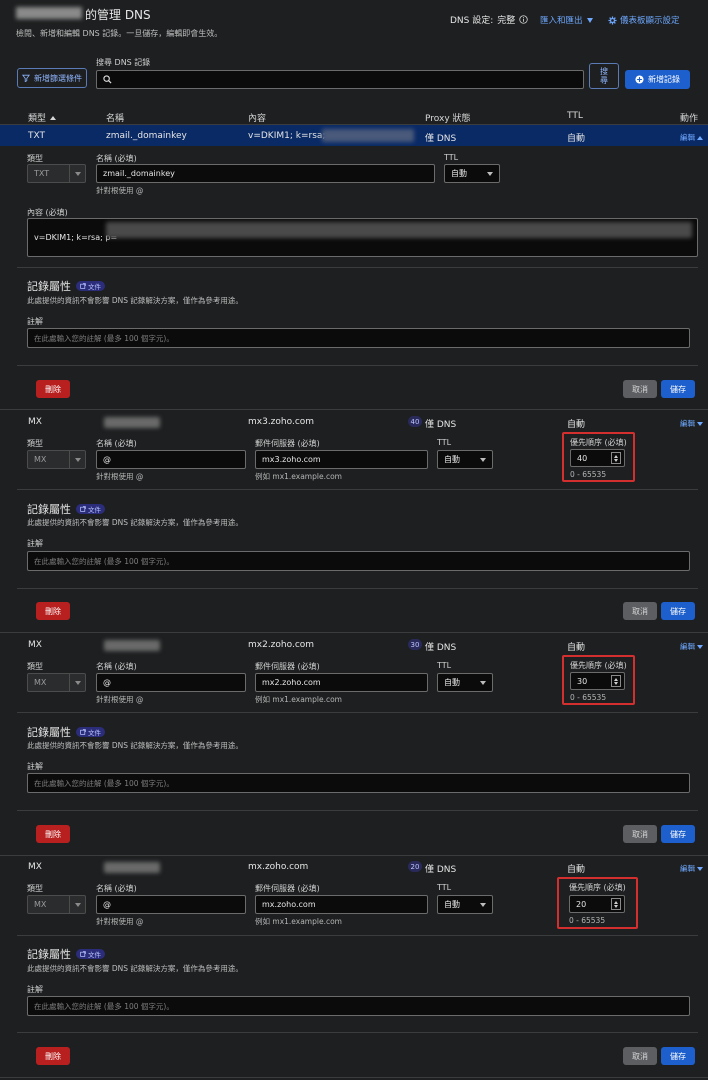  Describe the element at coordinates (341, 904) in the screenshot. I see `mail-server-input: mx.zoho.com` at that location.